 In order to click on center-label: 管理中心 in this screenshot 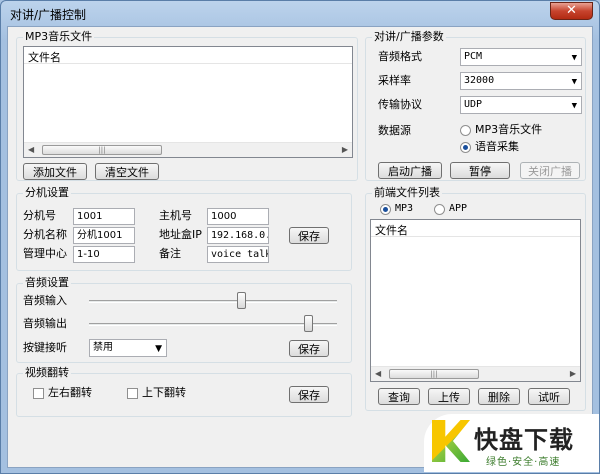, I will do `click(45, 253)`.